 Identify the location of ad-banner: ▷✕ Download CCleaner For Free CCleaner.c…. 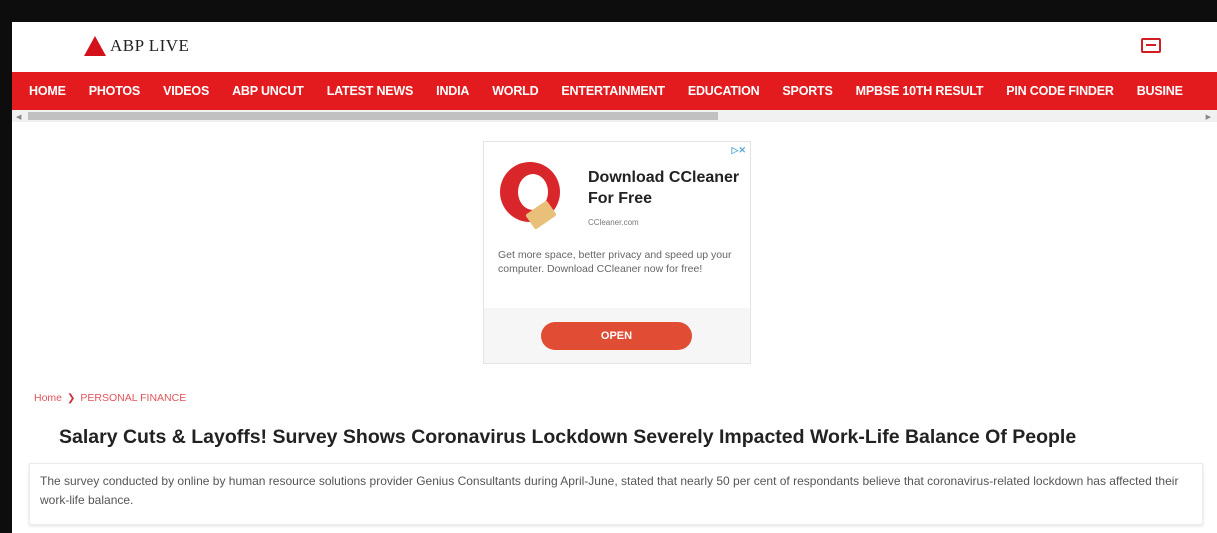
(617, 252).